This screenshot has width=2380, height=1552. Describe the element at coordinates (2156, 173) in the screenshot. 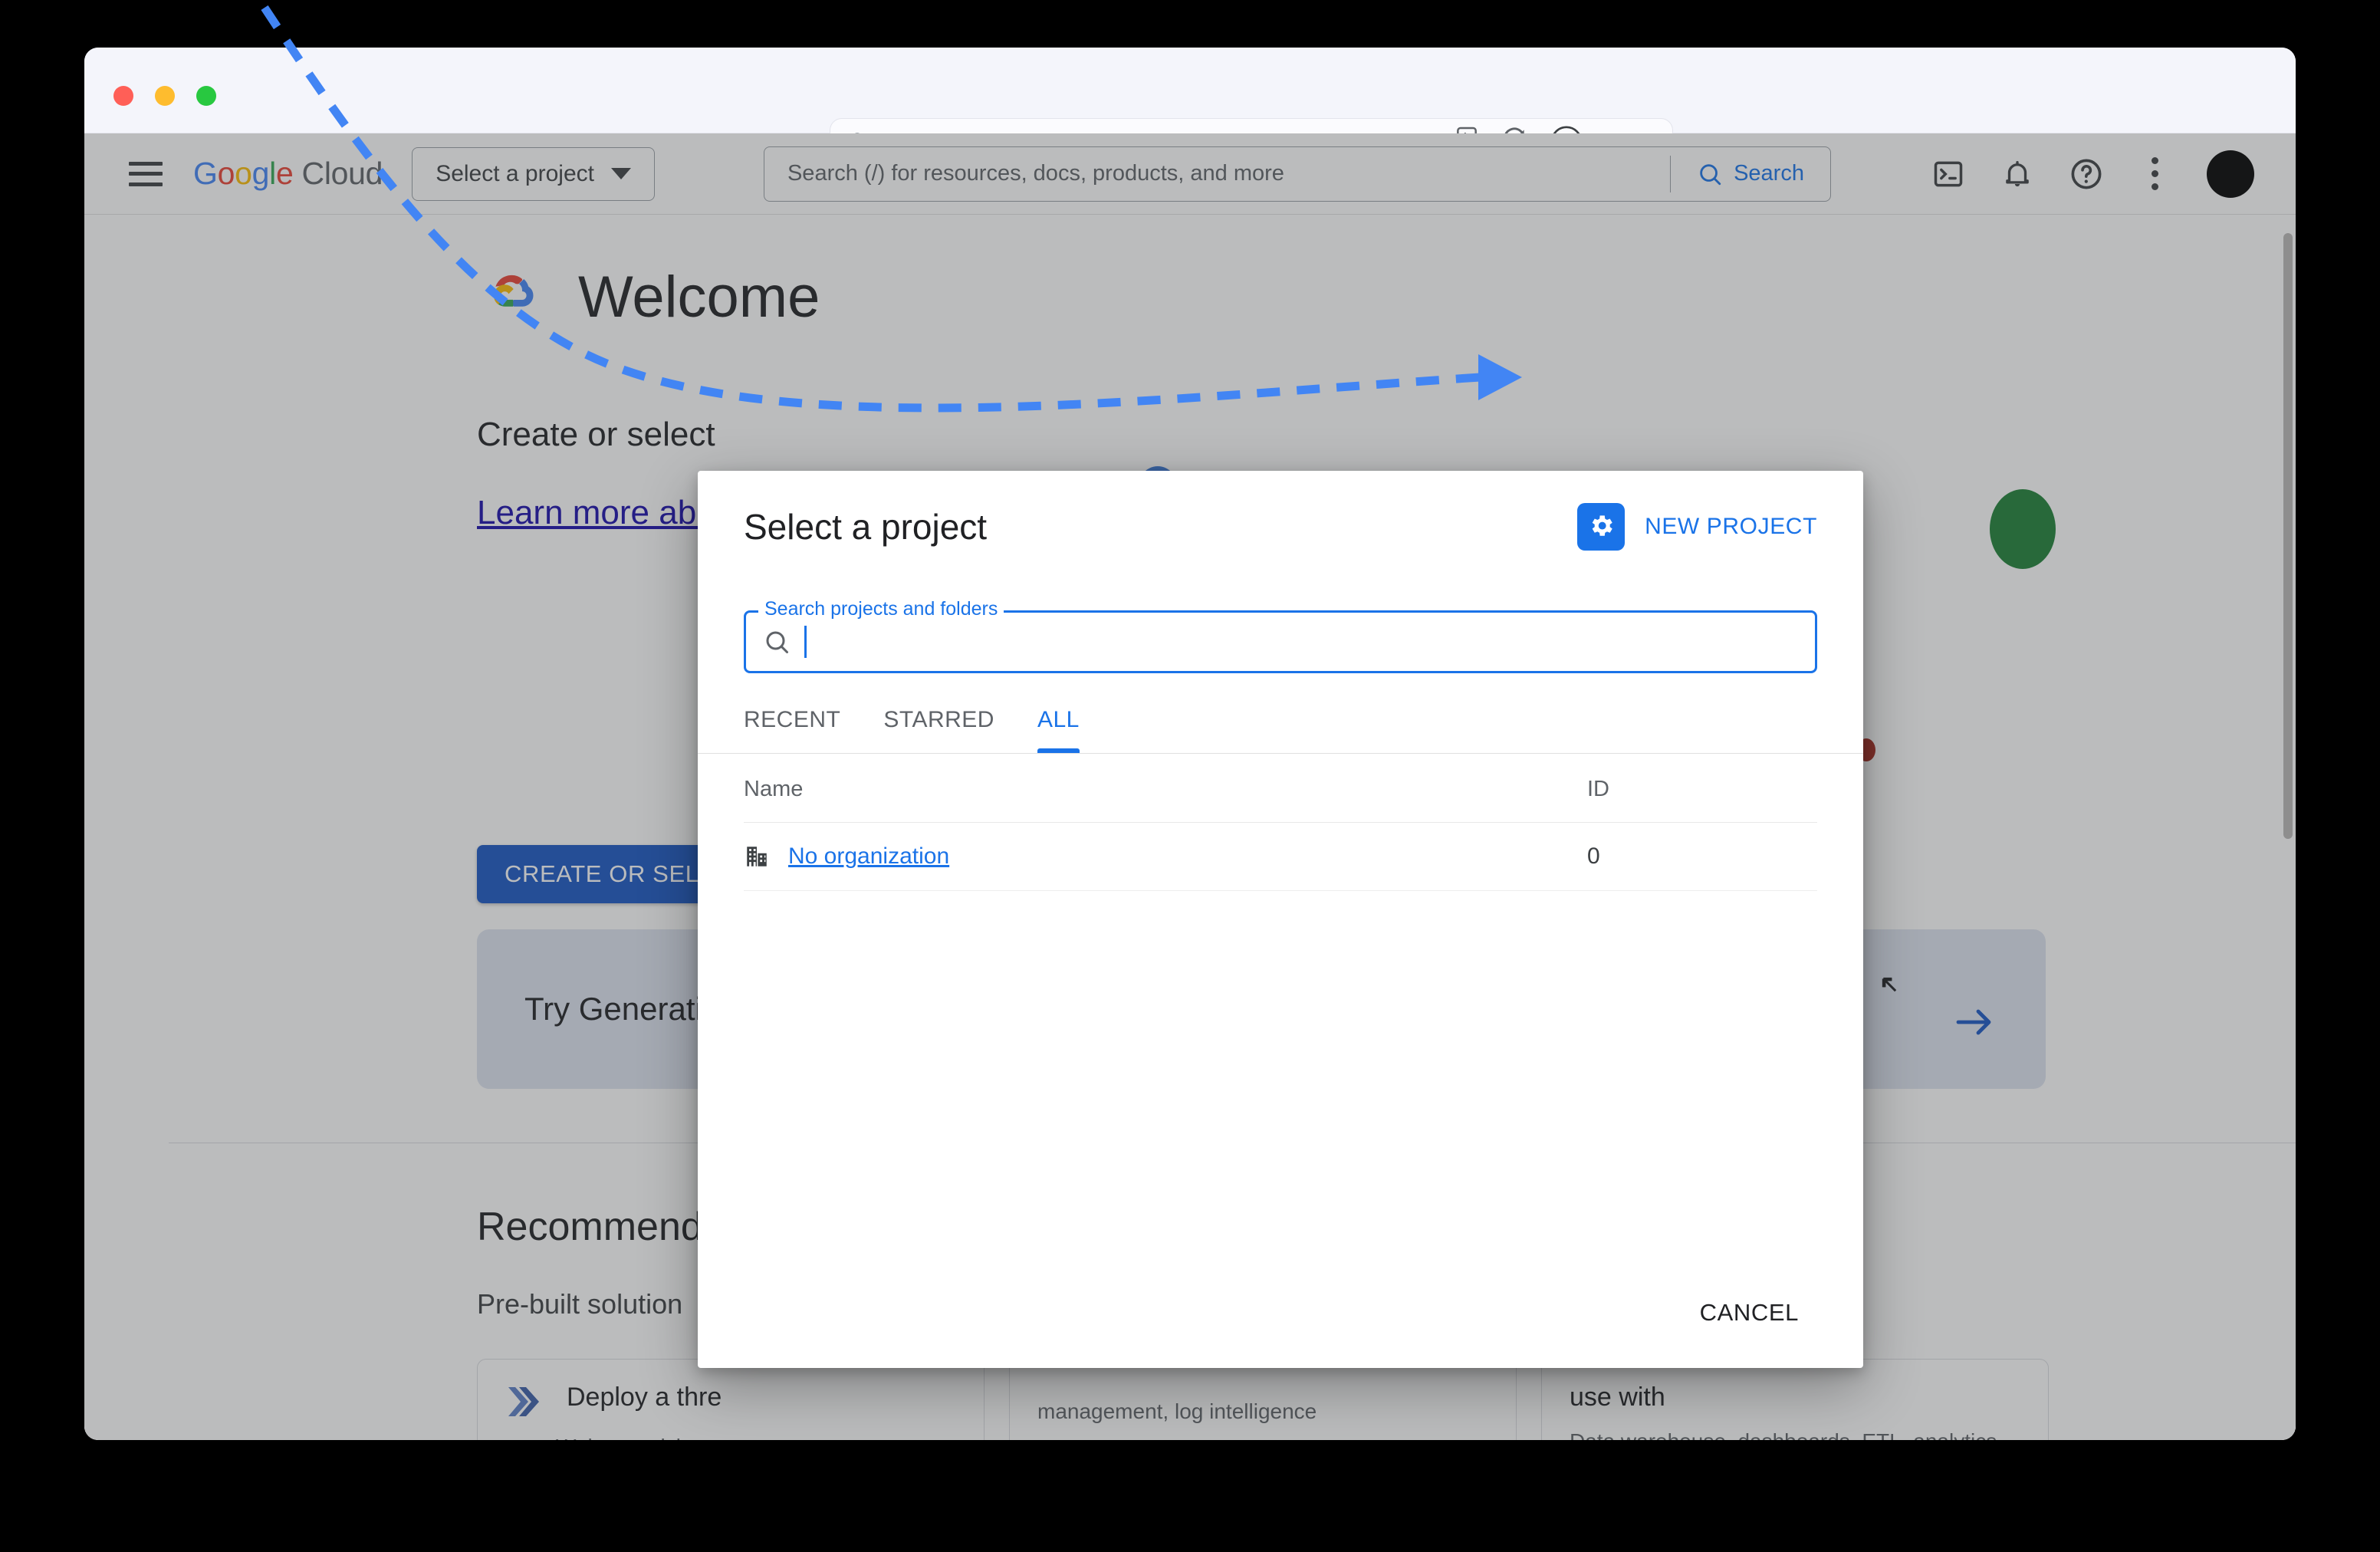

I see `more-options-icon` at that location.